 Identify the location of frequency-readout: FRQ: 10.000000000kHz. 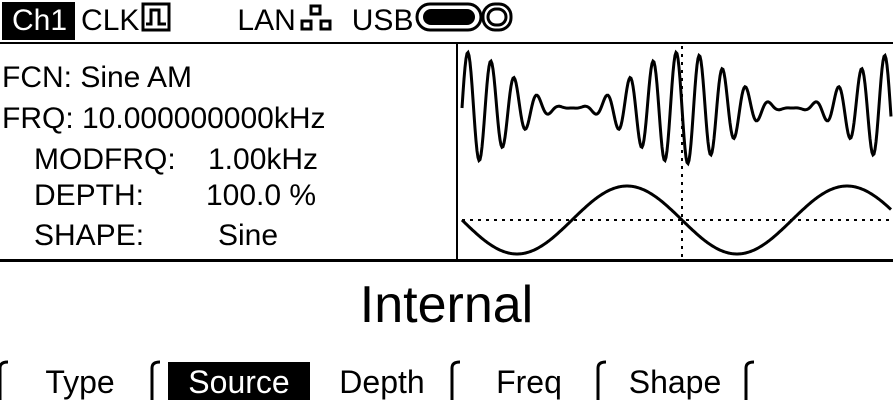
(164, 118).